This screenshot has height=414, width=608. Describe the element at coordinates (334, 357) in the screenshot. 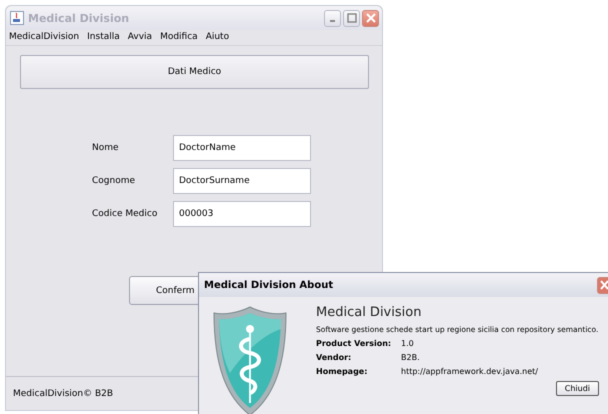

I see `property-label: Vendor:` at that location.